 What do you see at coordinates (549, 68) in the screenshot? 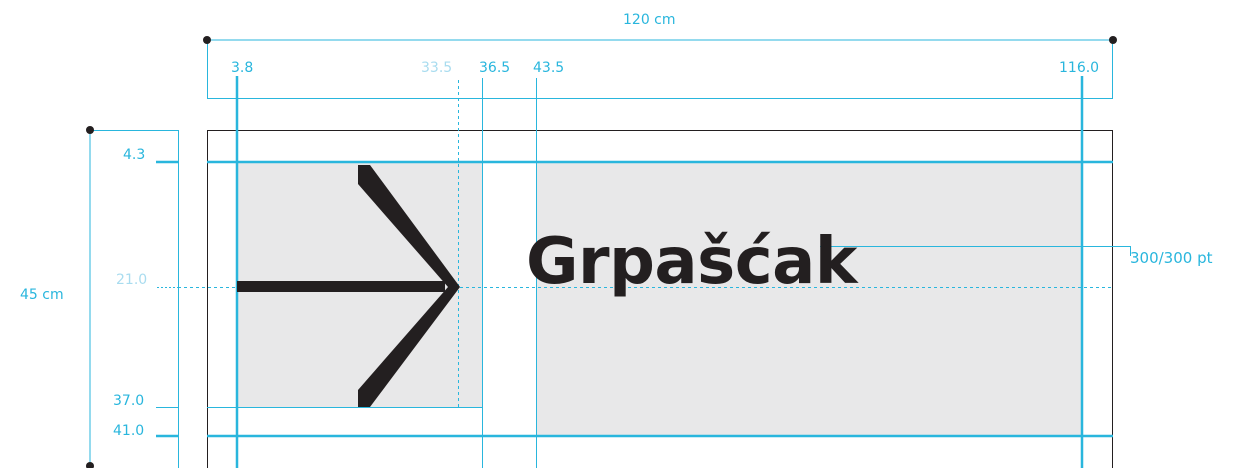
I see `mark-43-5: 43.5` at bounding box center [549, 68].